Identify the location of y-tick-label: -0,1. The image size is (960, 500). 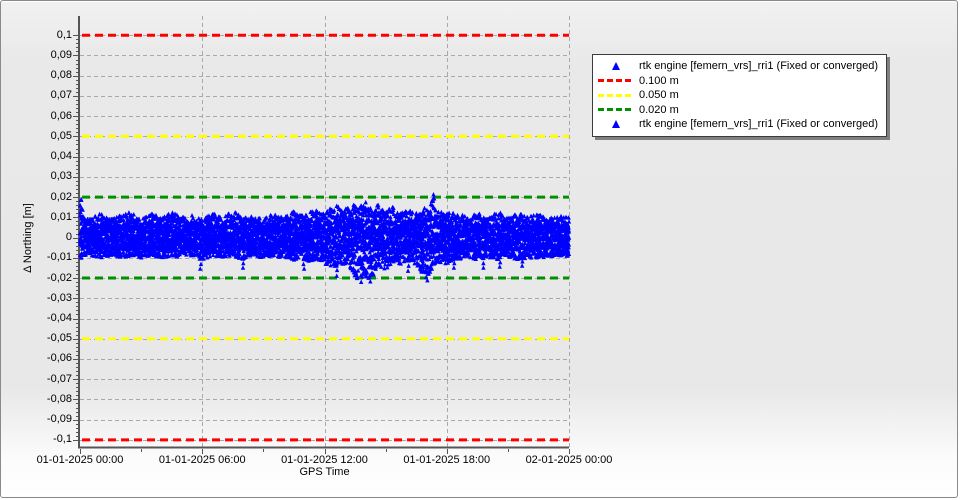
(62, 439).